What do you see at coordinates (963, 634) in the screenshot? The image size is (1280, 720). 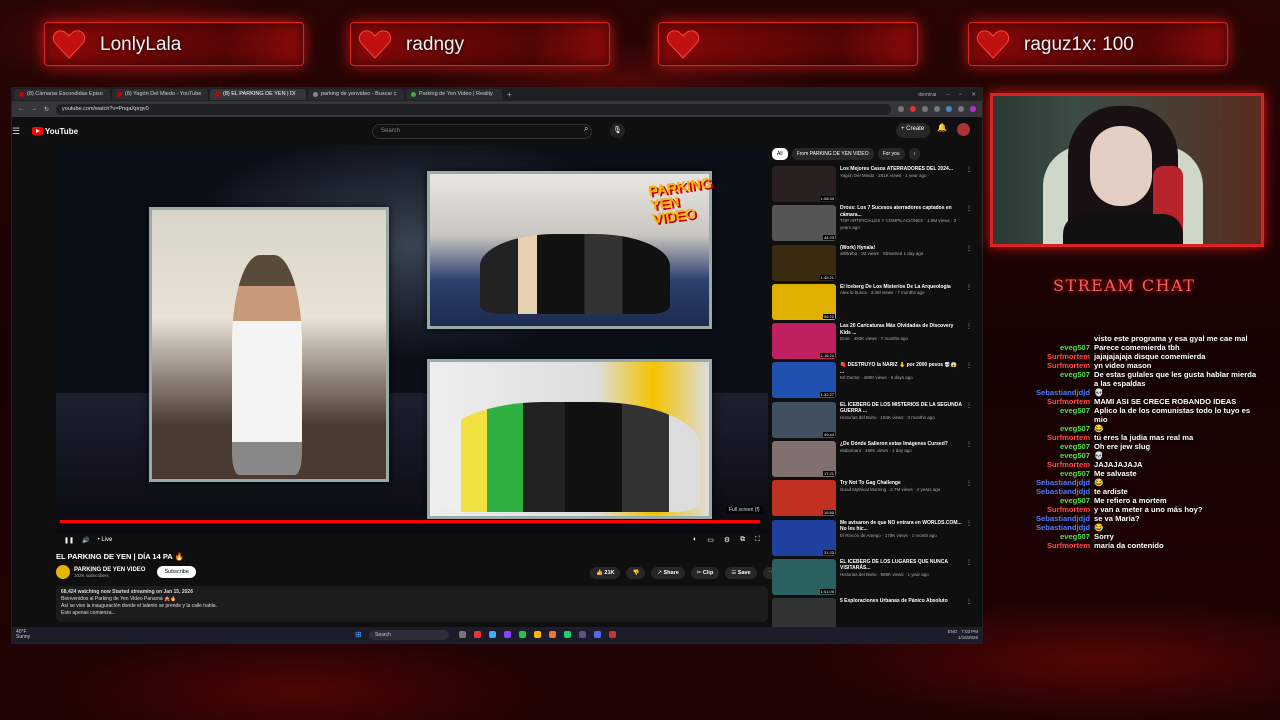 I see `system-tray: ENG 7:03 PM 1/16/2026` at bounding box center [963, 634].